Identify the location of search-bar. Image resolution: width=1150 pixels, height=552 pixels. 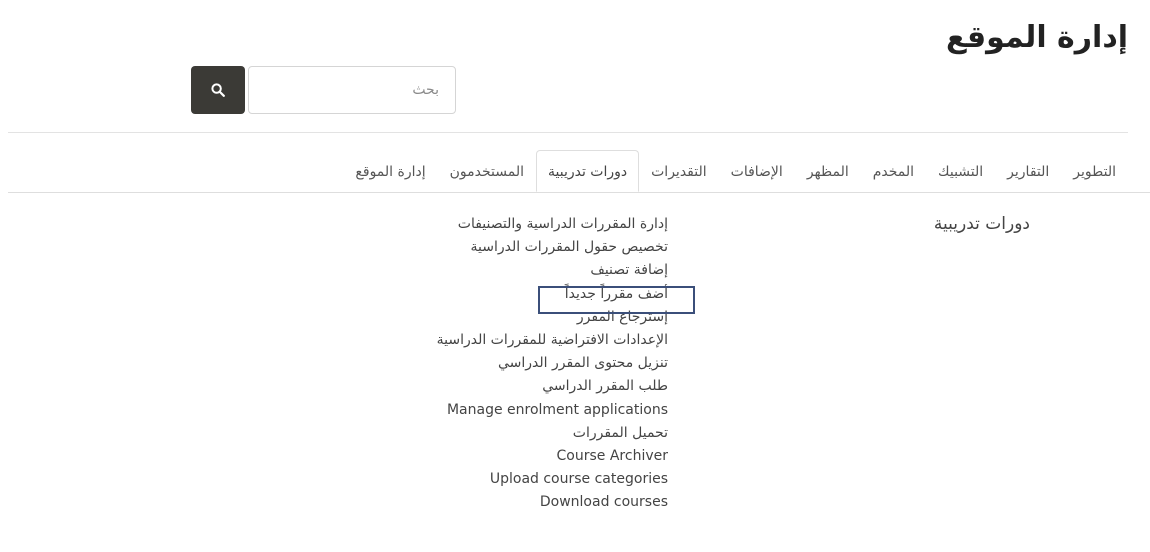
(323, 90).